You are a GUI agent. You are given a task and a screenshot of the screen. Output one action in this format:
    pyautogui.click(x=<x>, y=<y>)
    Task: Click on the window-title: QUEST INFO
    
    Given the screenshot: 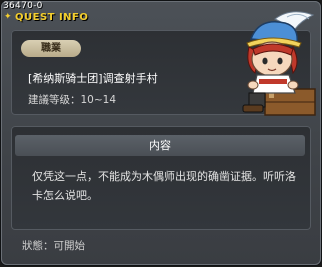 What is the action you would take?
    pyautogui.click(x=52, y=17)
    